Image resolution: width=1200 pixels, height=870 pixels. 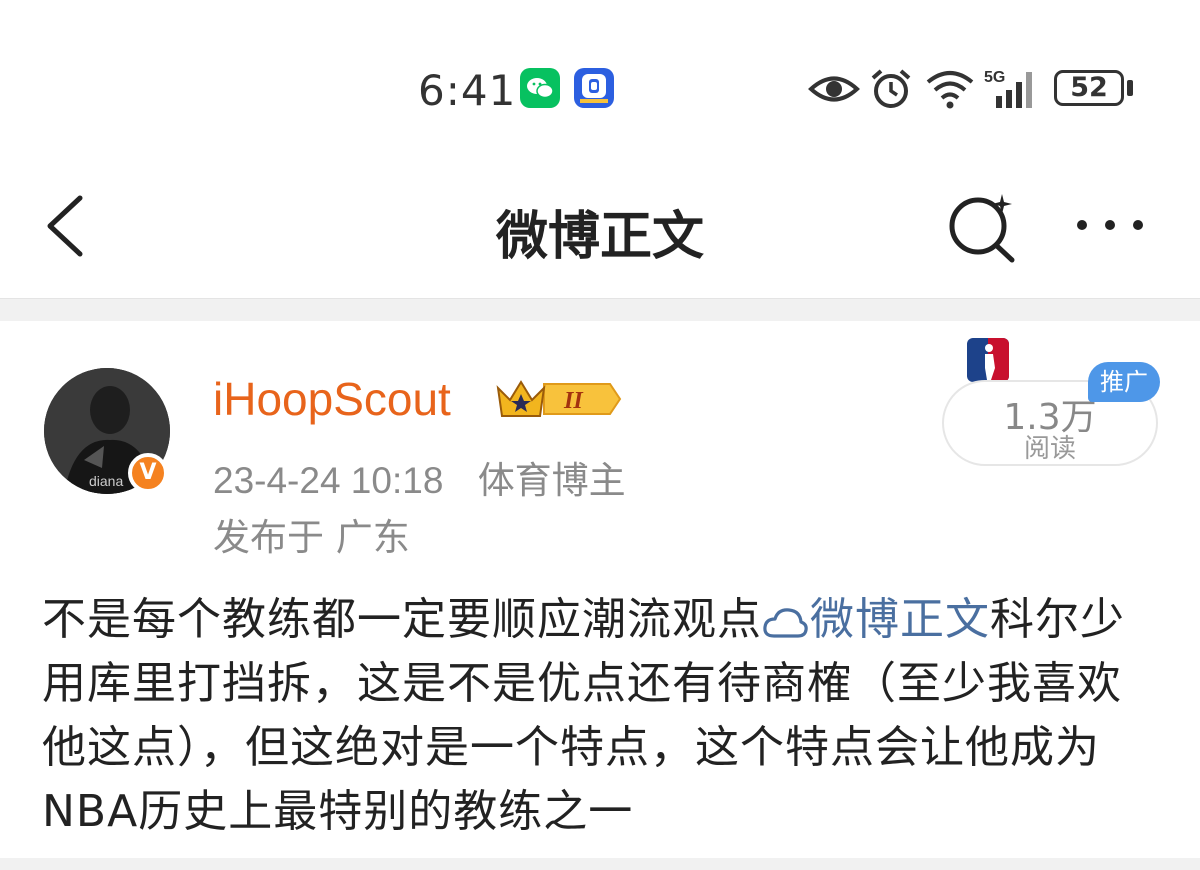 I want to click on promo-tag: 推广, so click(x=1124, y=382).